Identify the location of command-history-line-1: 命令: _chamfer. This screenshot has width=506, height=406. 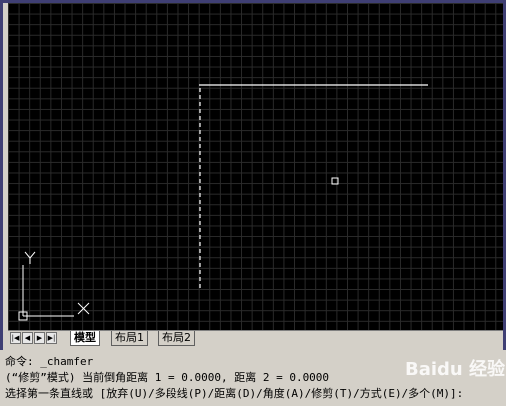
(49, 361).